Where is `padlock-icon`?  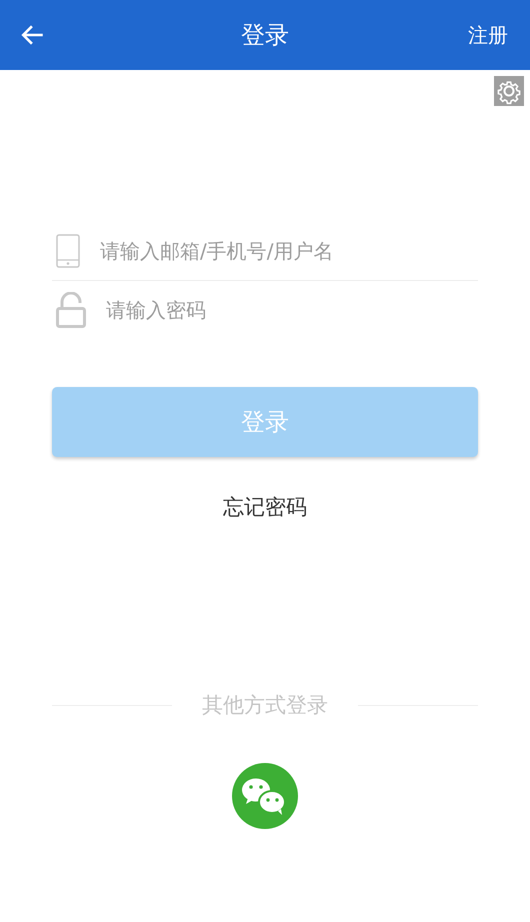 padlock-icon is located at coordinates (71, 310).